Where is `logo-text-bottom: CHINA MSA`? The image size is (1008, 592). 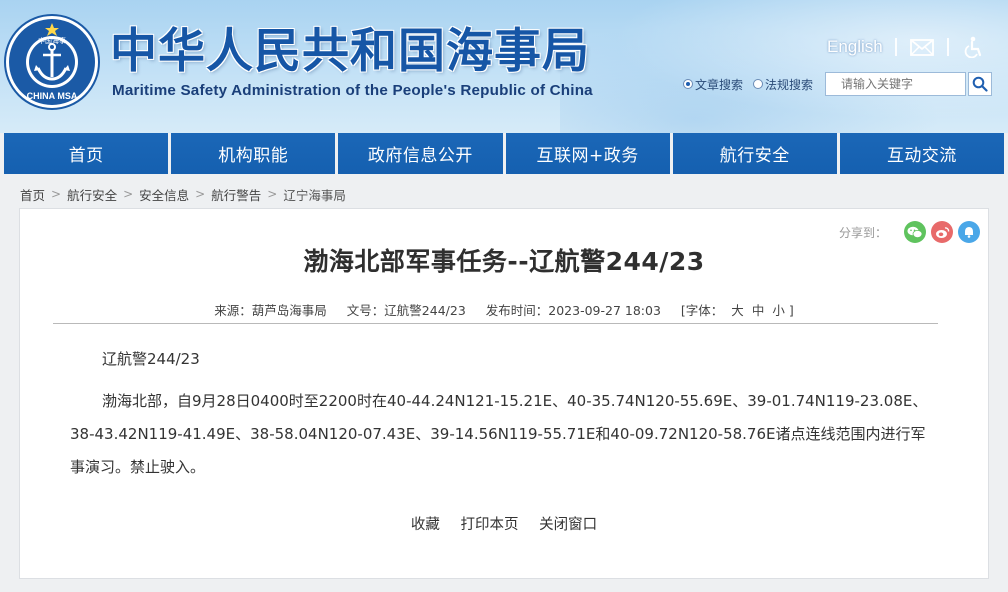
logo-text-bottom: CHINA MSA is located at coordinates (52, 96).